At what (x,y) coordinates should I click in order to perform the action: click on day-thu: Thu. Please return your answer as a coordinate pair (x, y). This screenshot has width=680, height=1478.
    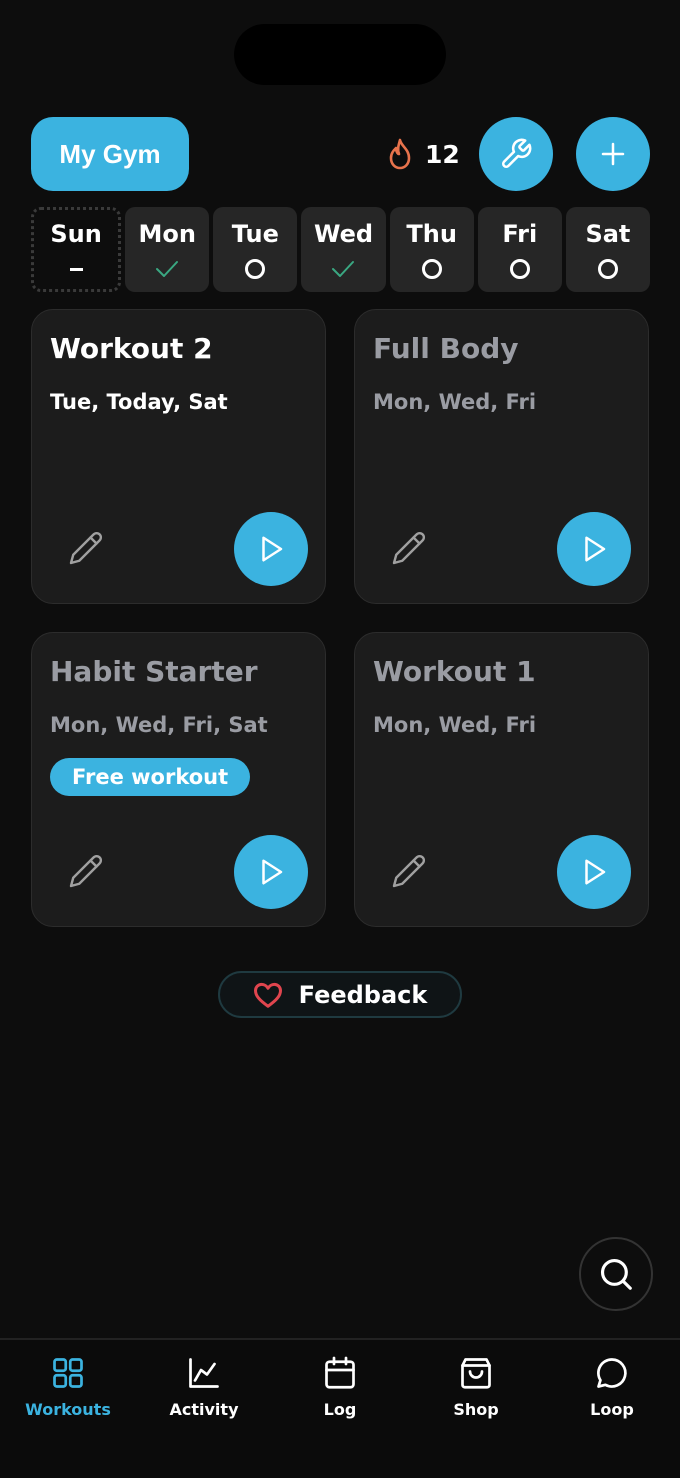
    Looking at the image, I should click on (431, 249).